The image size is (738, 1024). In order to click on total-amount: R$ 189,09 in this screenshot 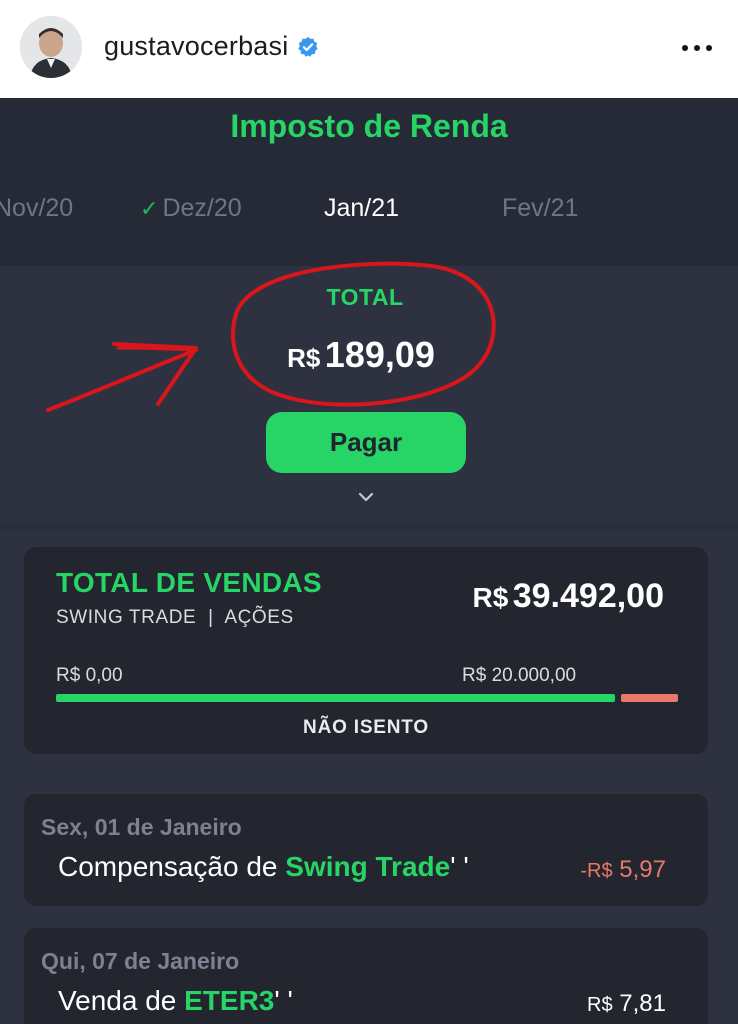, I will do `click(361, 355)`.